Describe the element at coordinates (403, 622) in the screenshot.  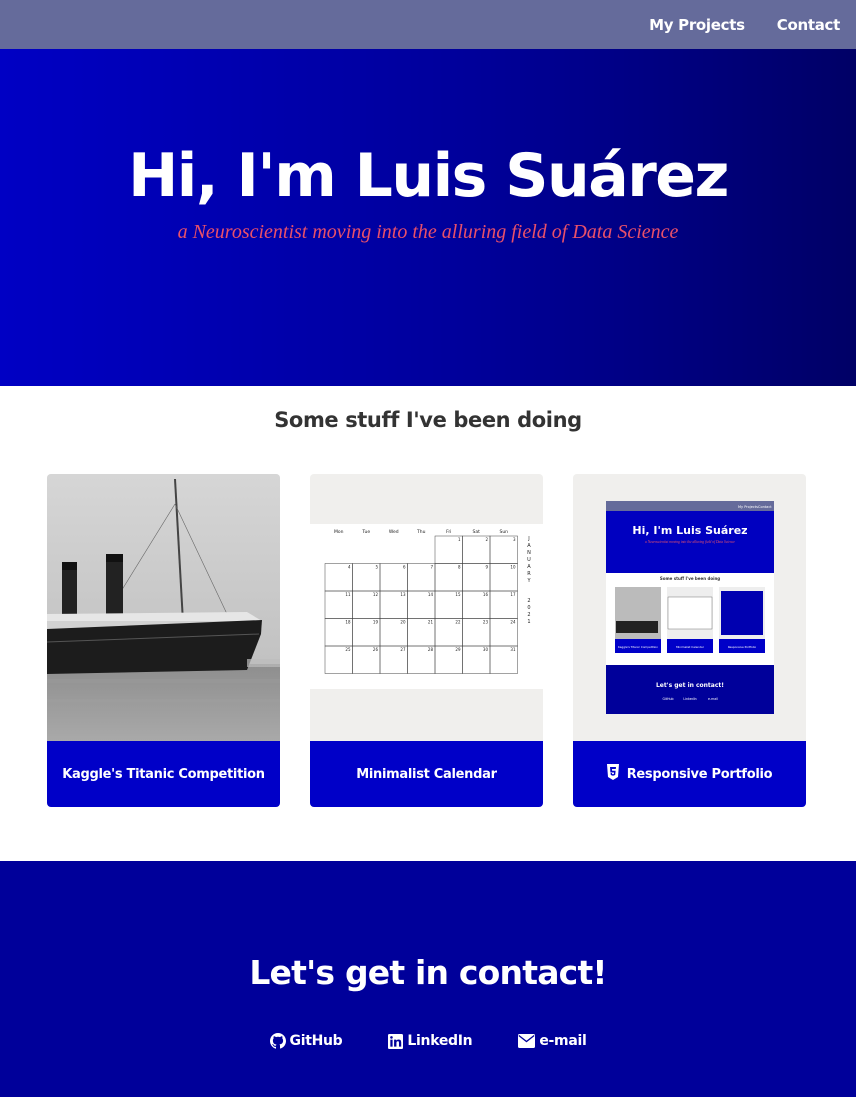
I see `calendar-day-number: 20` at that location.